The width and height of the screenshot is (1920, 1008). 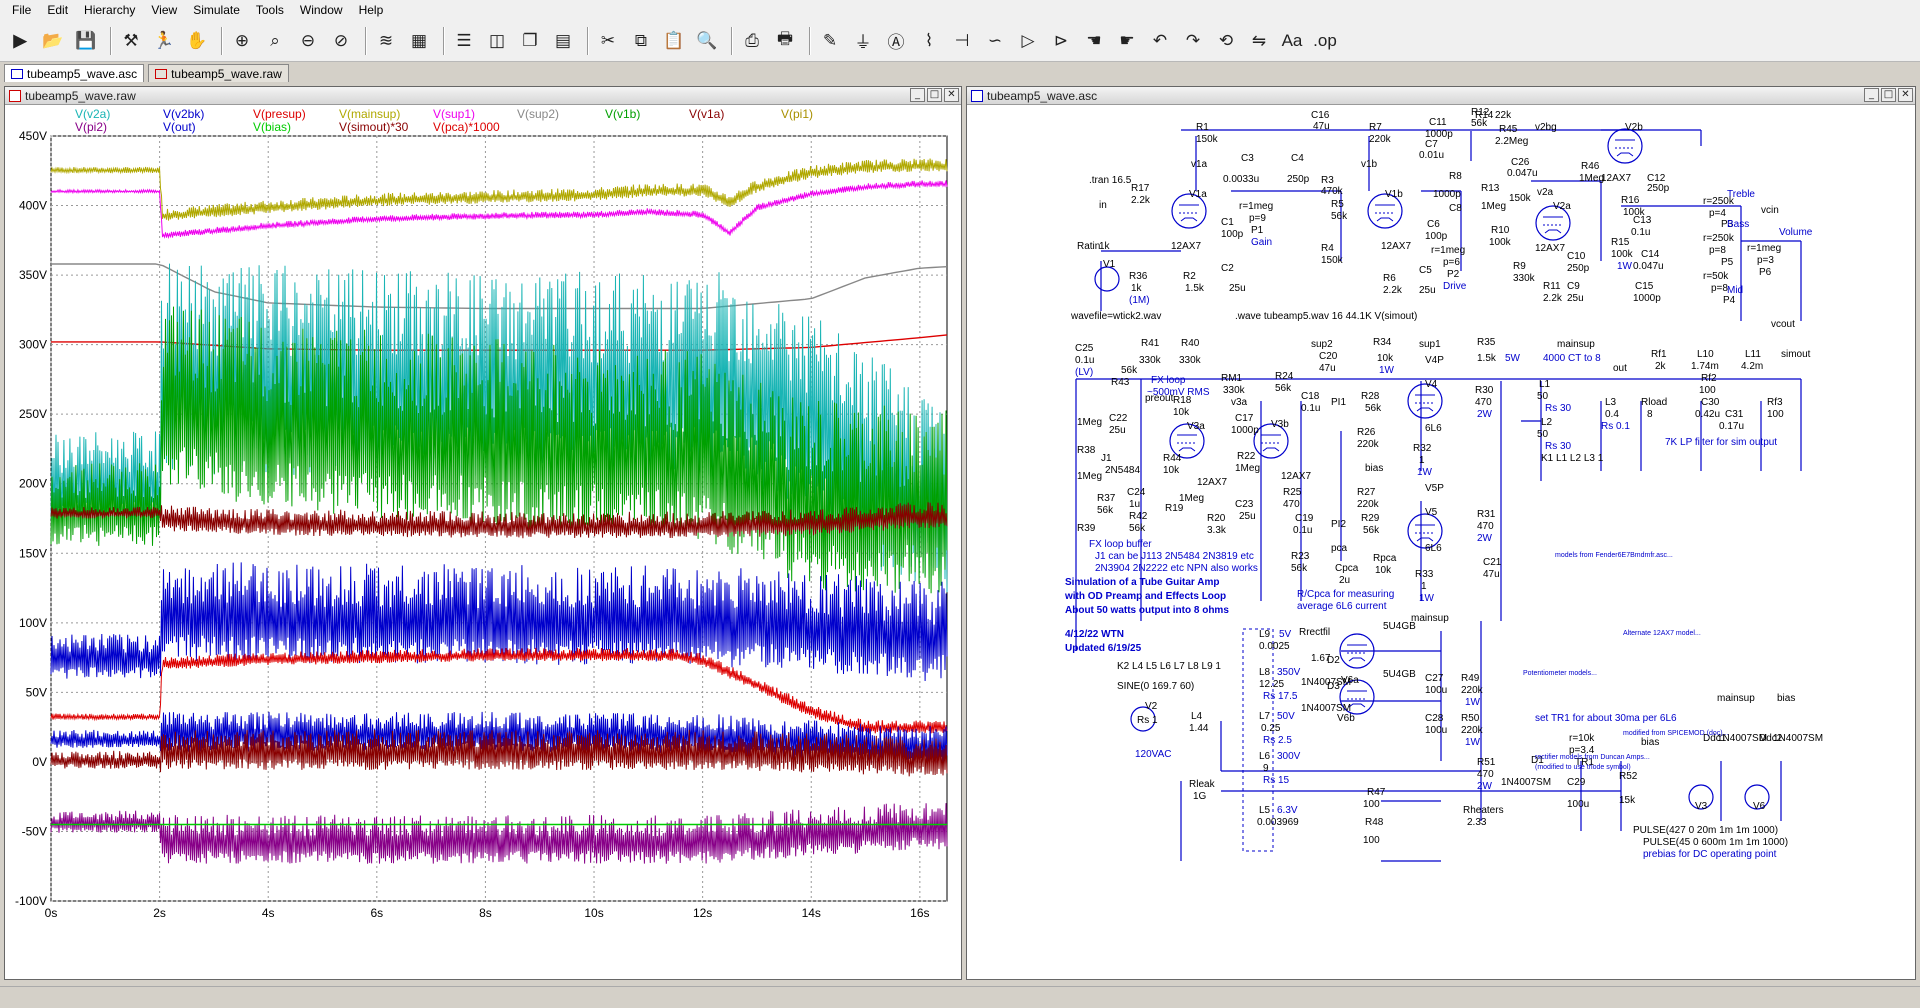 What do you see at coordinates (1259, 41) in the screenshot?
I see `mirror-icon: ⇋` at bounding box center [1259, 41].